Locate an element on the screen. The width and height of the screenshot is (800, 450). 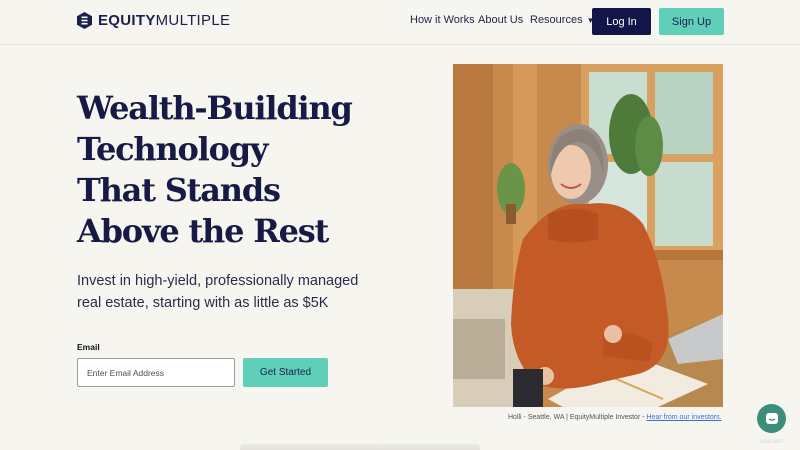
email-input is located at coordinates (156, 372).